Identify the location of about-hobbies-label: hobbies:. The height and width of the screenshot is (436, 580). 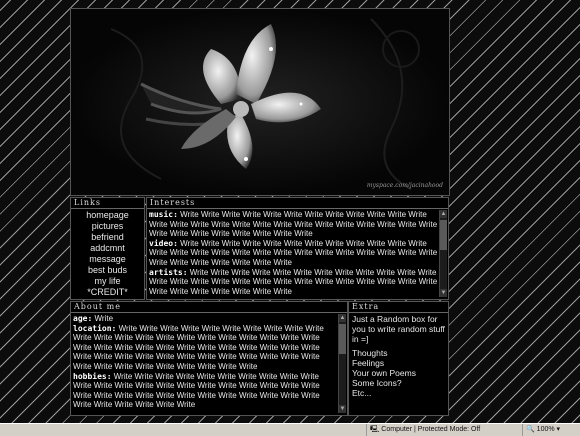
(92, 376).